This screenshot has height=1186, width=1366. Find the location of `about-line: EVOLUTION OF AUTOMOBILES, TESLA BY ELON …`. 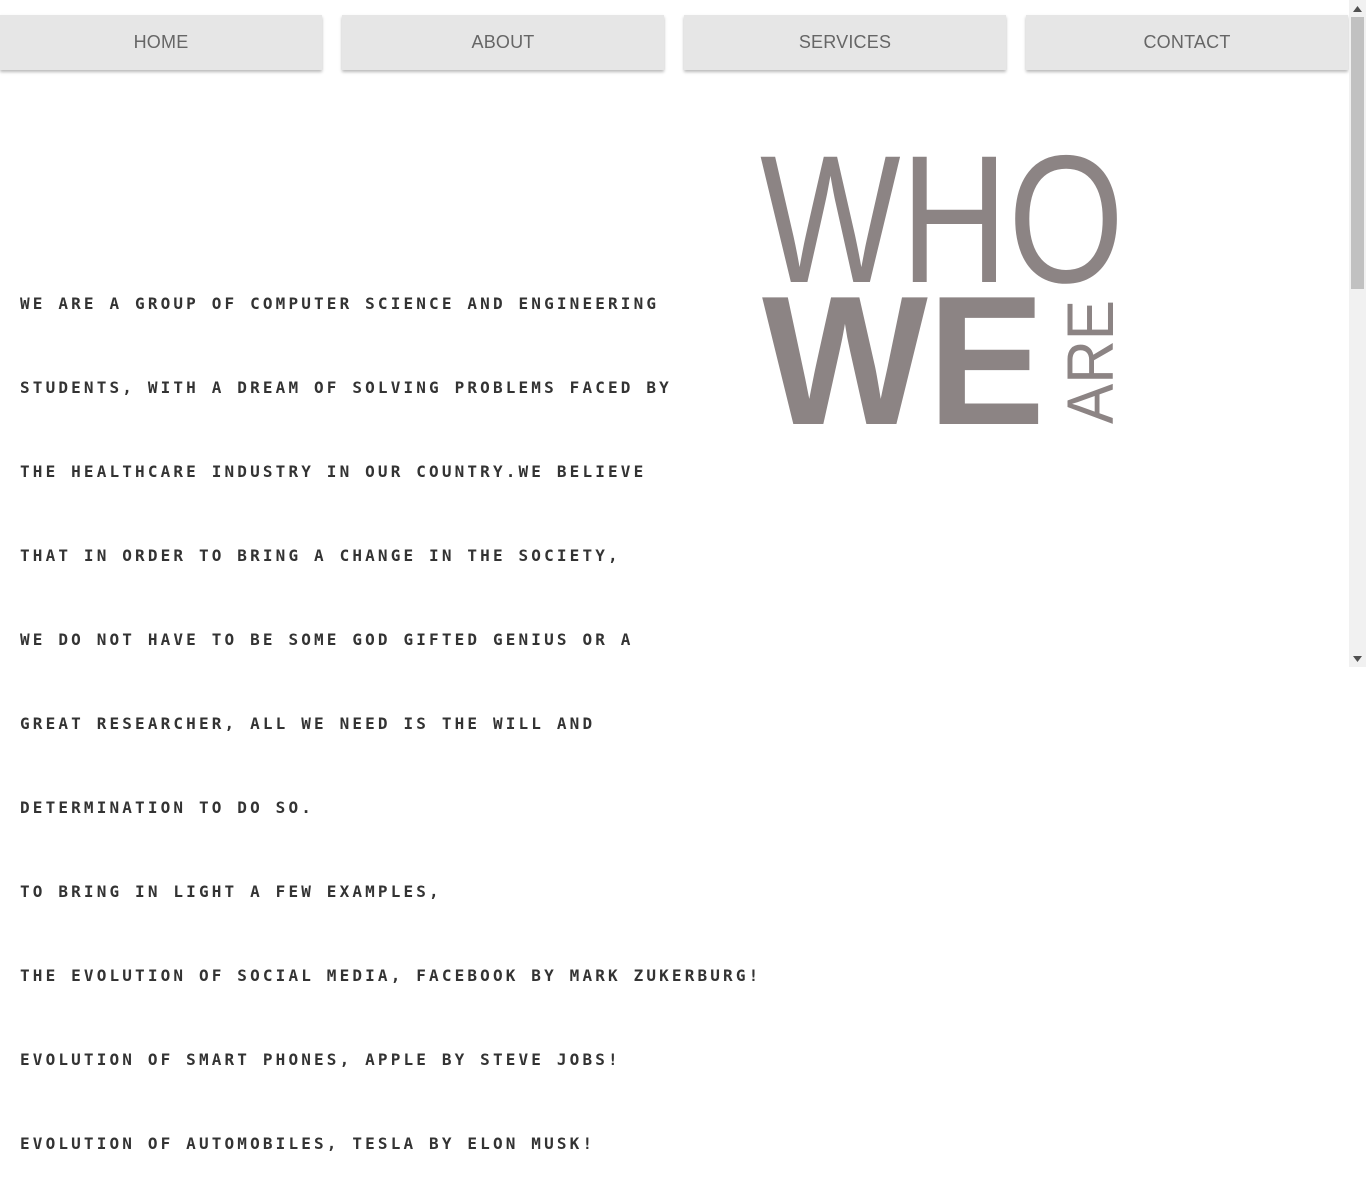

about-line: EVOLUTION OF AUTOMOBILES, TESLA BY ELON … is located at coordinates (308, 1143).